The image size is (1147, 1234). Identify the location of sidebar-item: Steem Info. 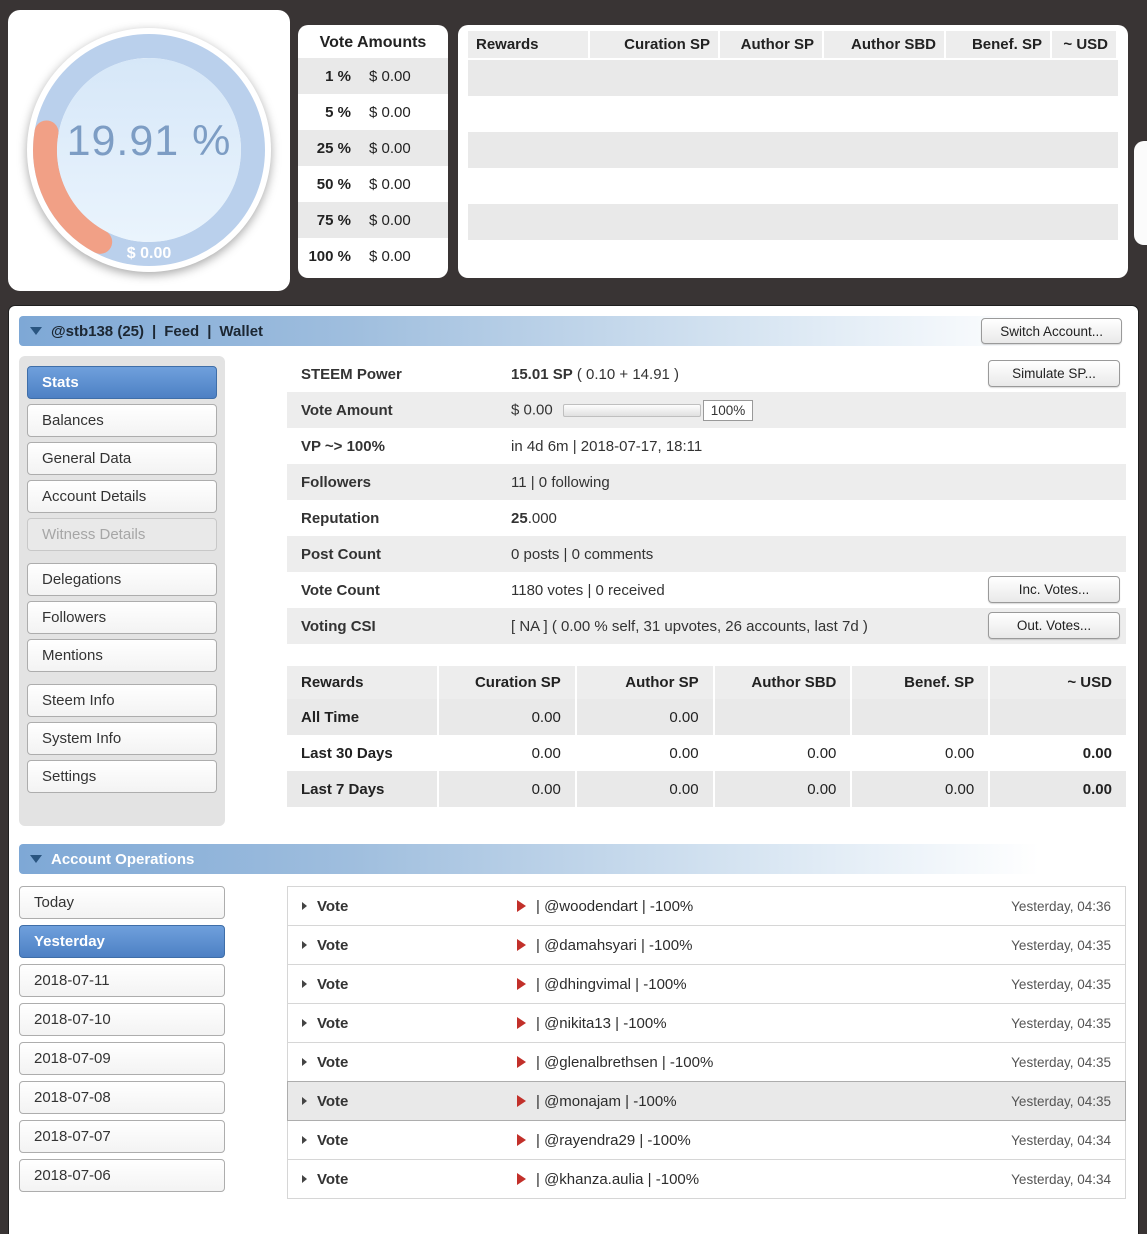
(122, 700).